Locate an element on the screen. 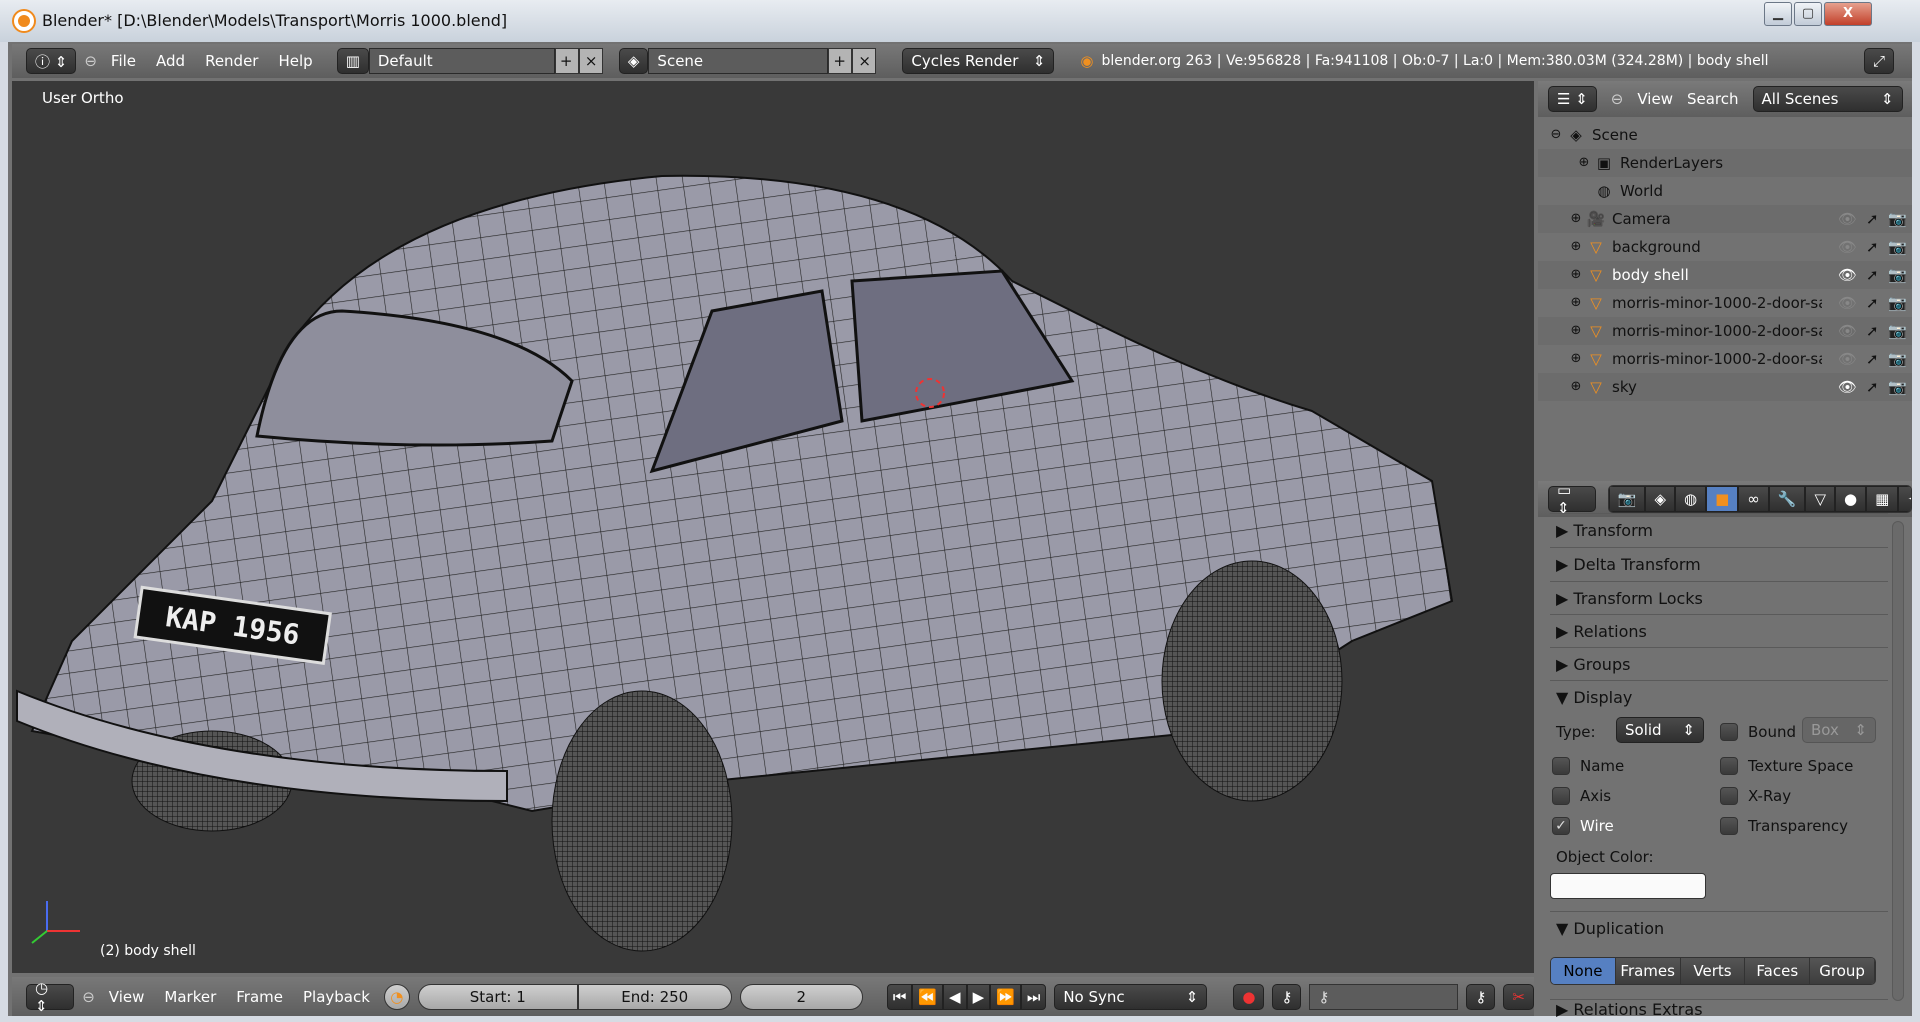 The image size is (1920, 1022). transparency-checkbox: Transparency is located at coordinates (1784, 826).